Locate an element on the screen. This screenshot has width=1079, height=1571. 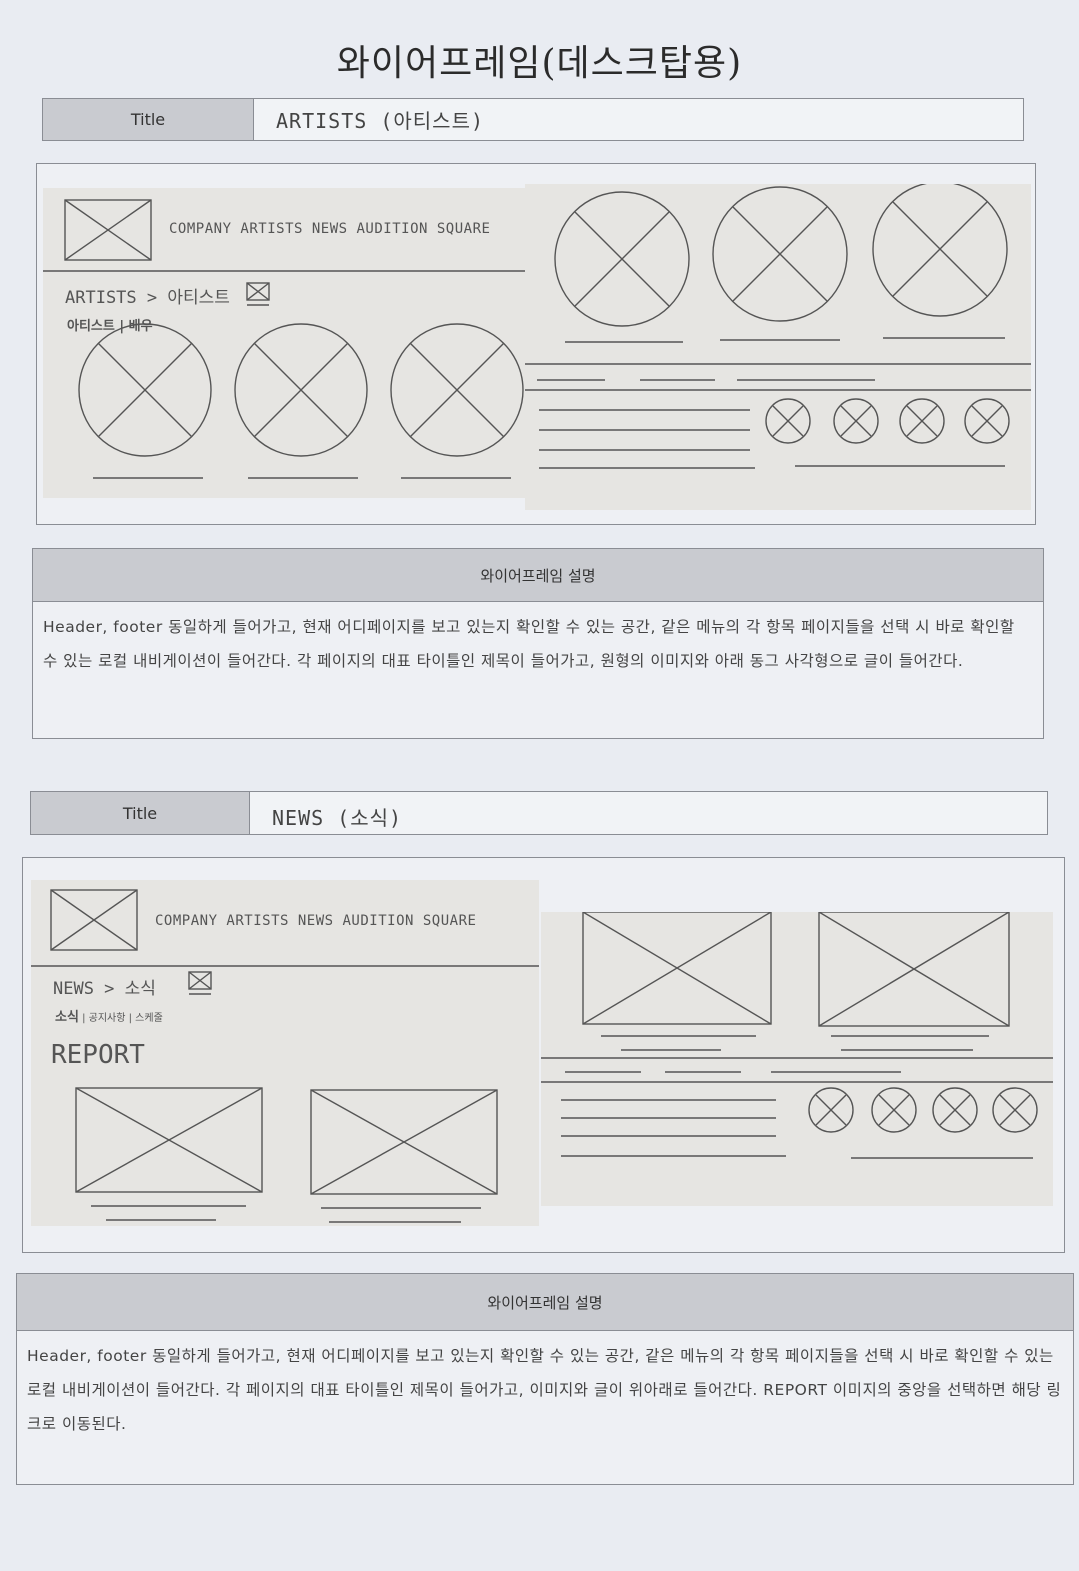
breadcrumb: ARTISTS > 아티스트 is located at coordinates (147, 298).